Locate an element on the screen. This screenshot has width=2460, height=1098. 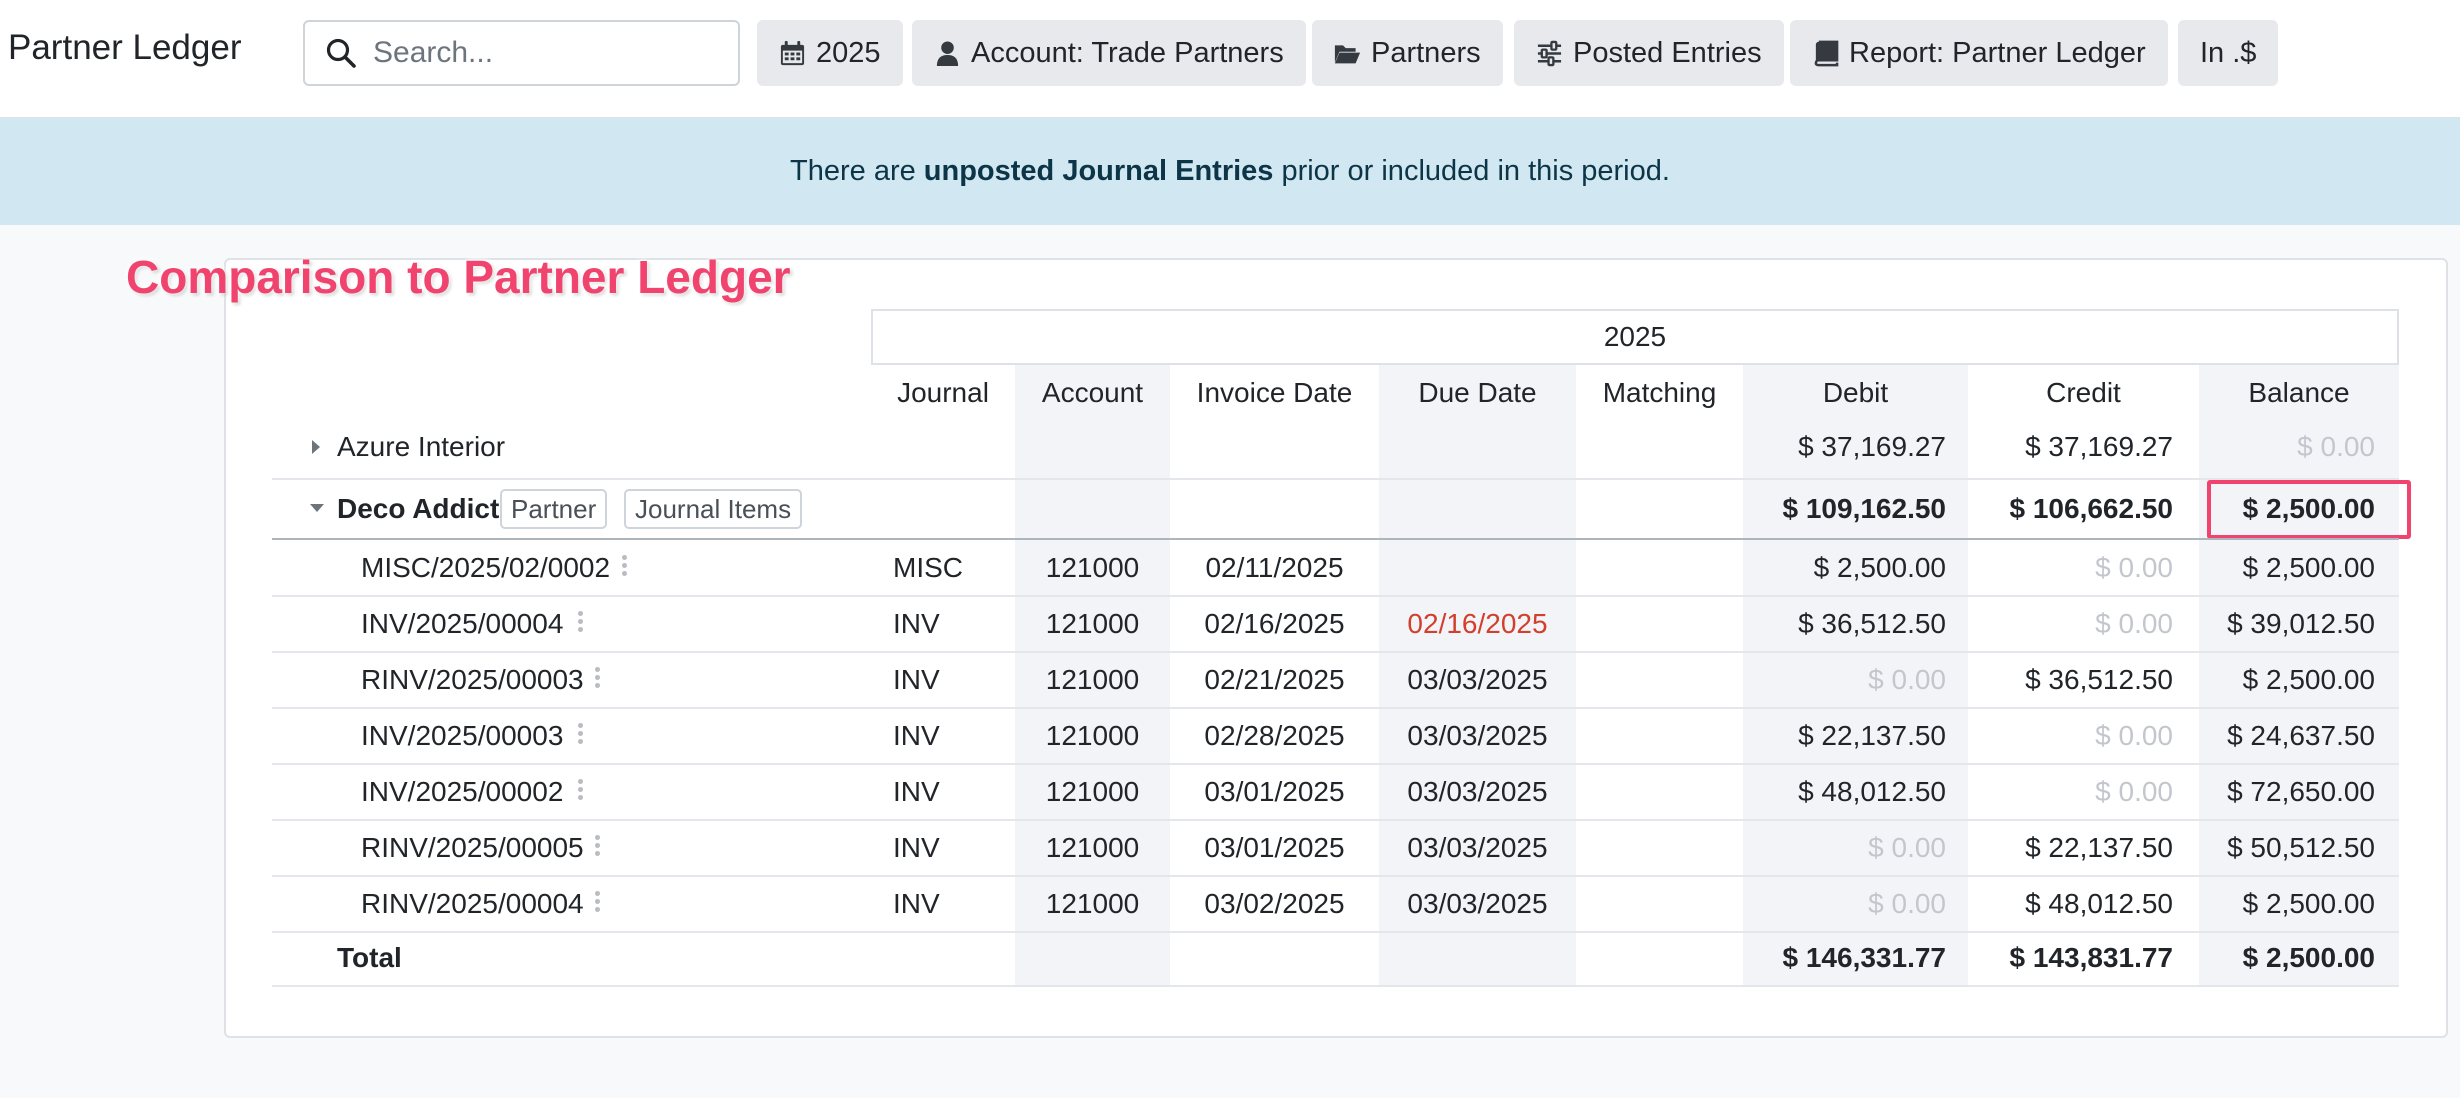
calendar-icon is located at coordinates (792, 52).